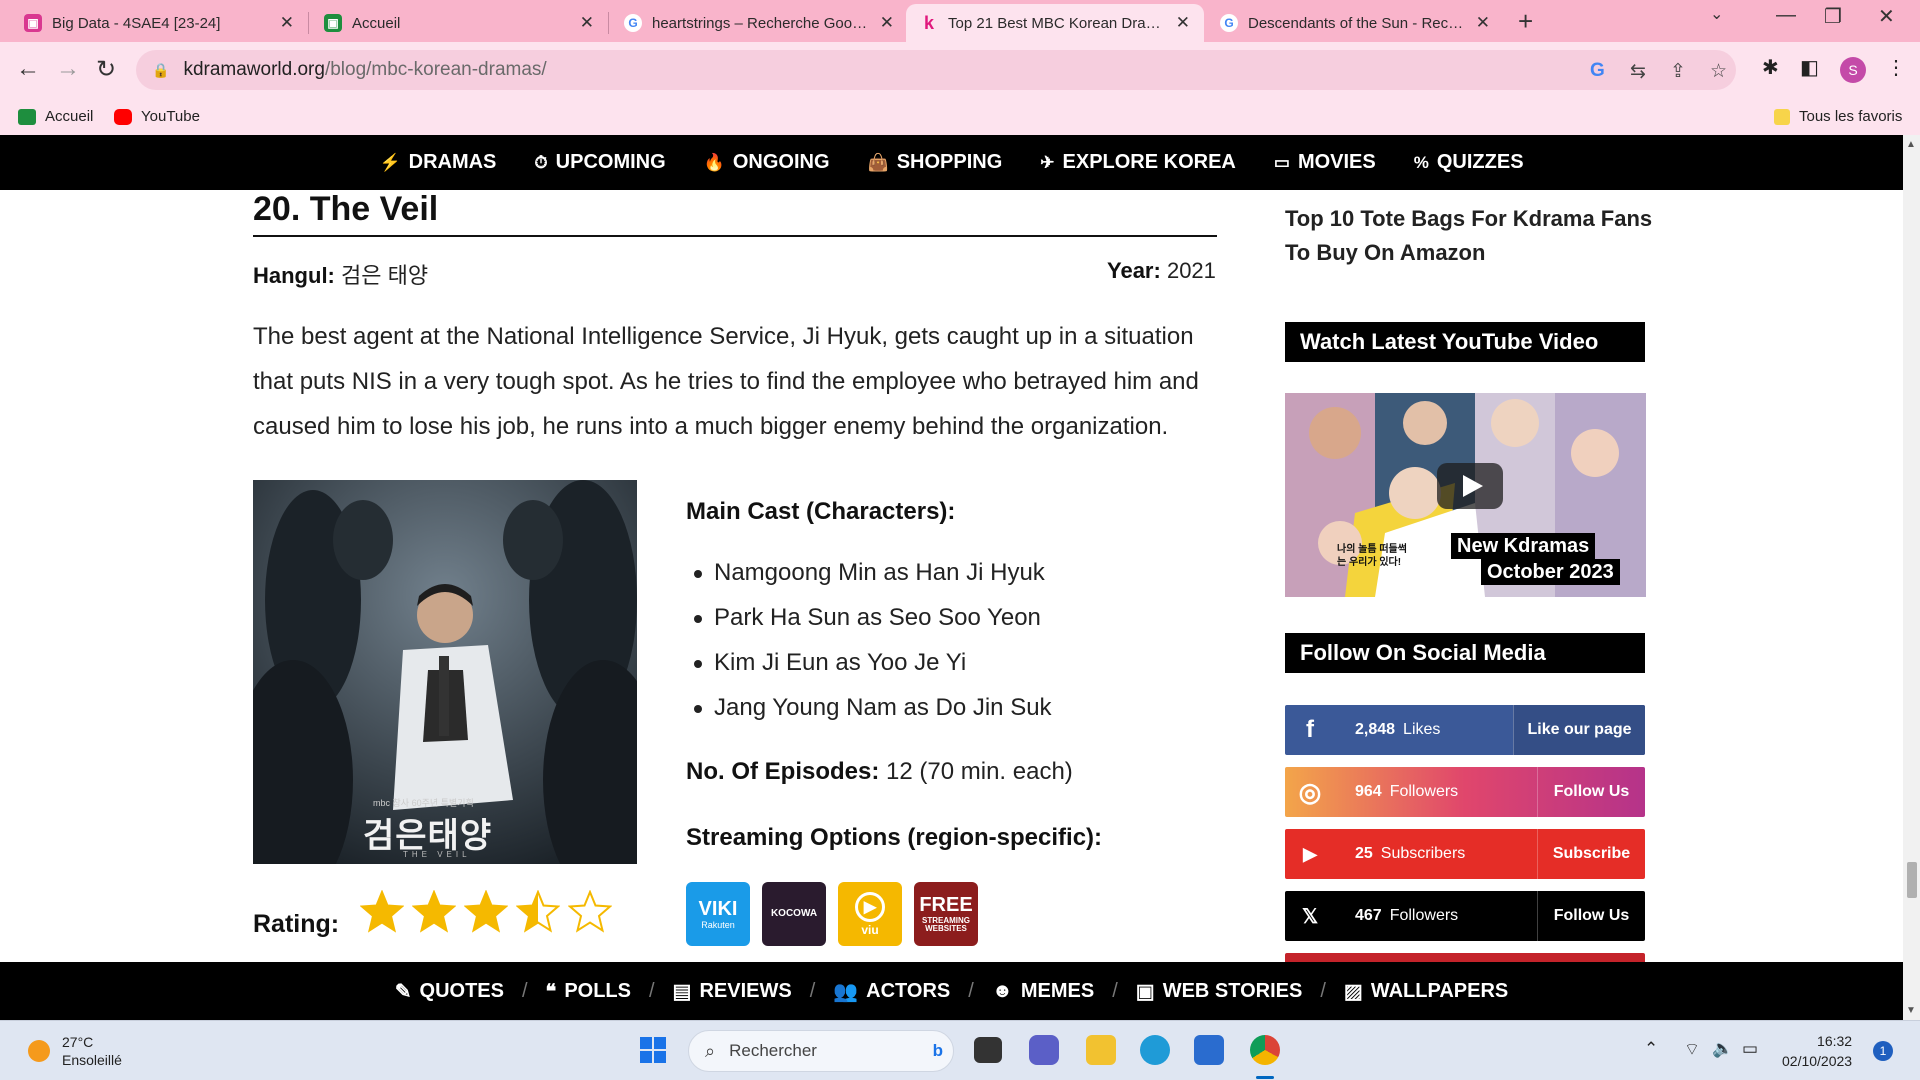  What do you see at coordinates (1597, 71) in the screenshot?
I see `google-lens-icon: G` at bounding box center [1597, 71].